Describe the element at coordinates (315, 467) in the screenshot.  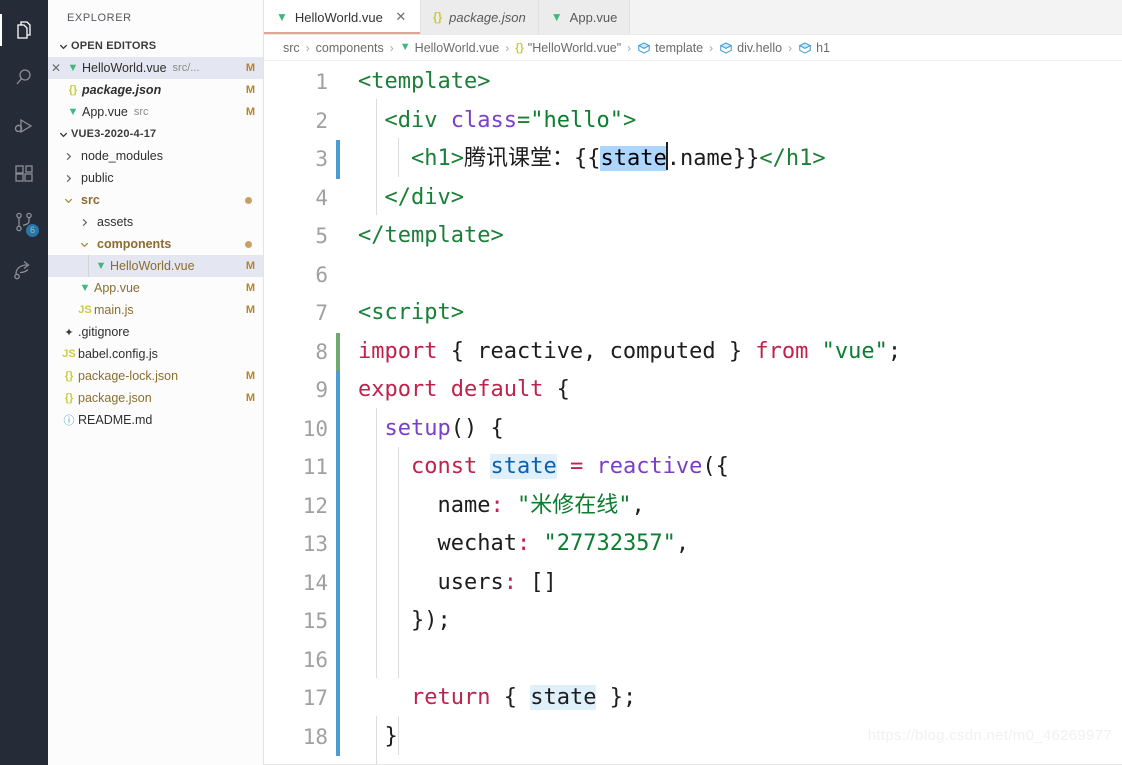
I see `line-number: 11` at that location.